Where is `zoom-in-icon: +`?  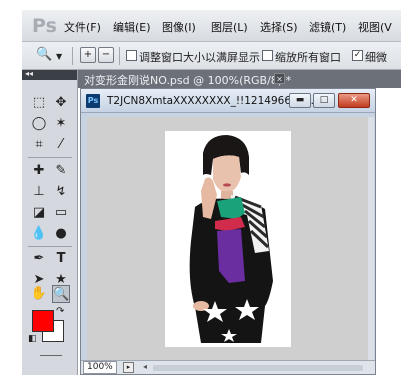 zoom-in-icon: + is located at coordinates (88, 55).